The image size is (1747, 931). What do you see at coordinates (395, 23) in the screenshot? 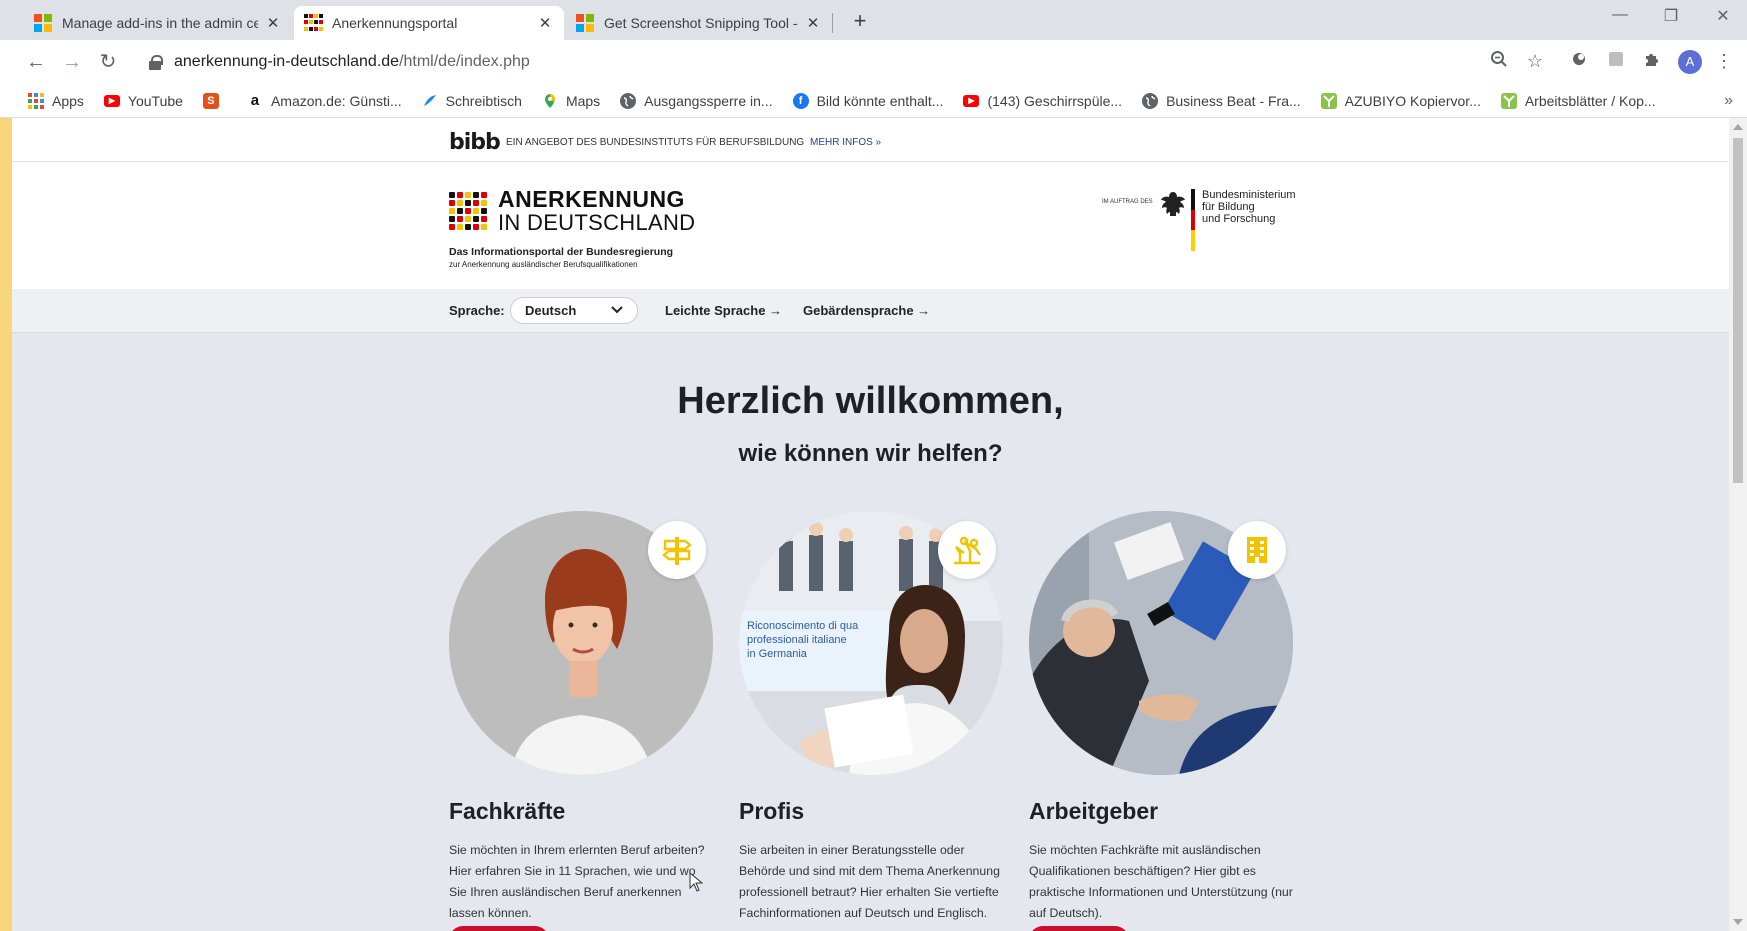
I see `tab-title: Anerkennungsportal` at bounding box center [395, 23].